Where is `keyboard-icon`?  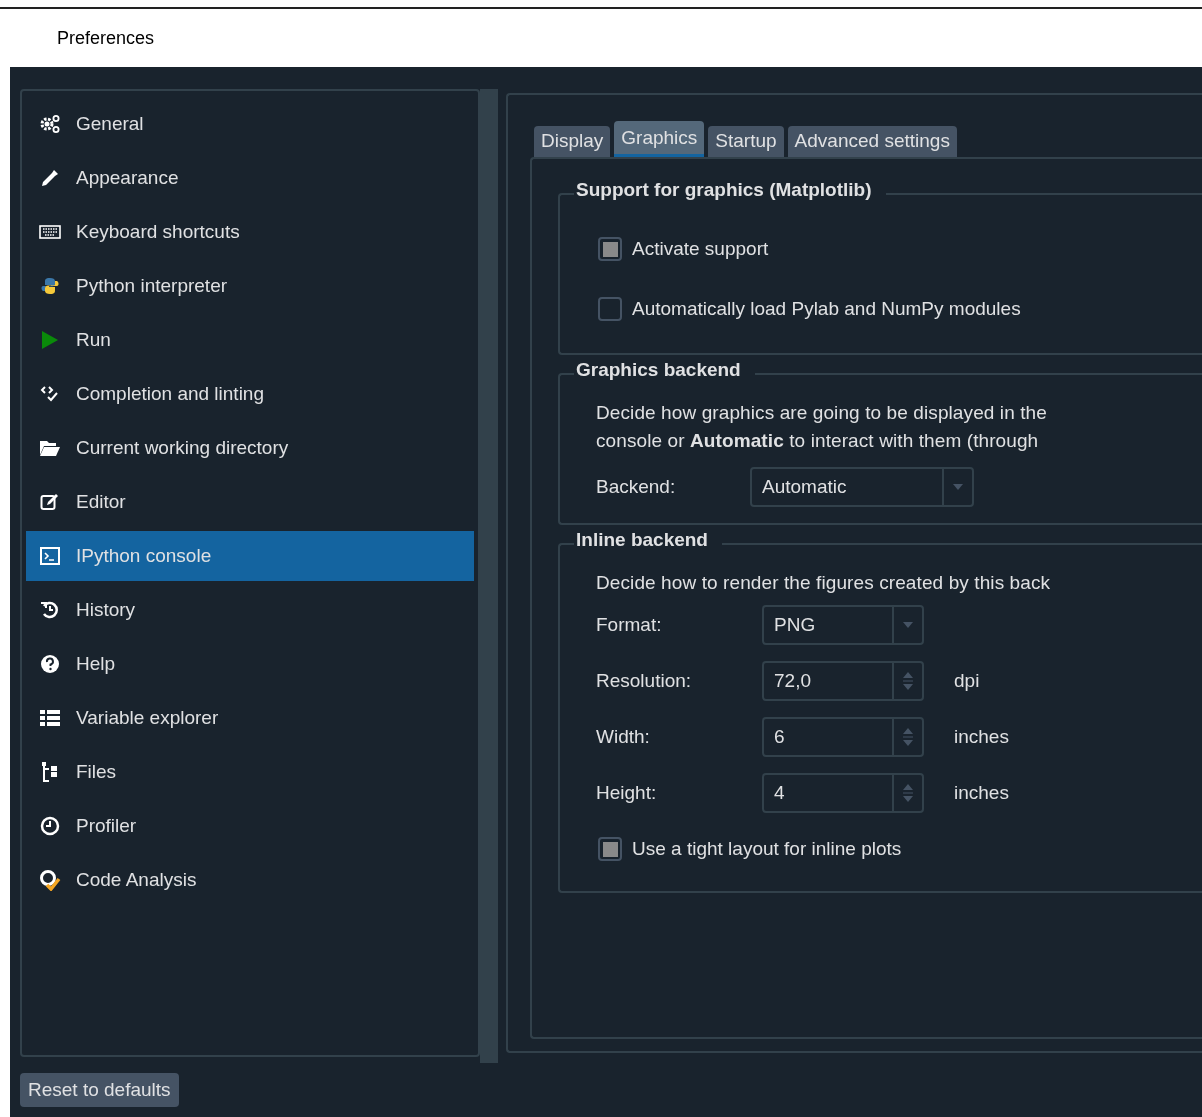 keyboard-icon is located at coordinates (50, 232).